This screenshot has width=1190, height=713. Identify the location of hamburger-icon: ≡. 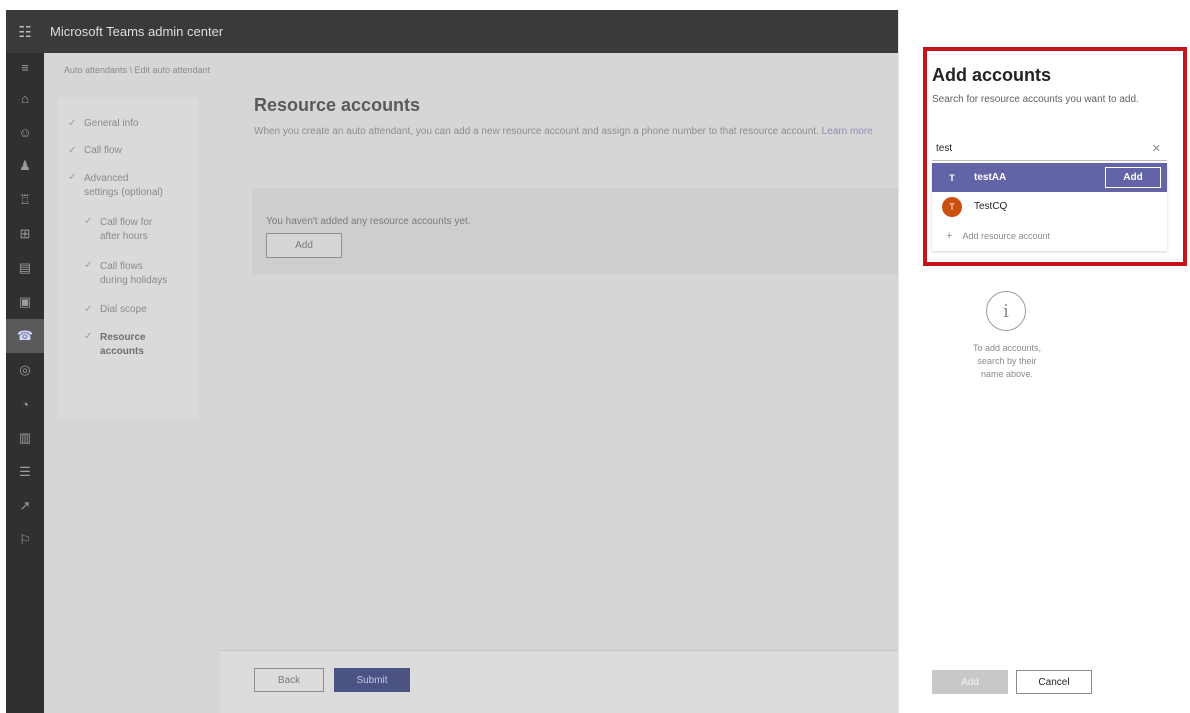
(25, 67).